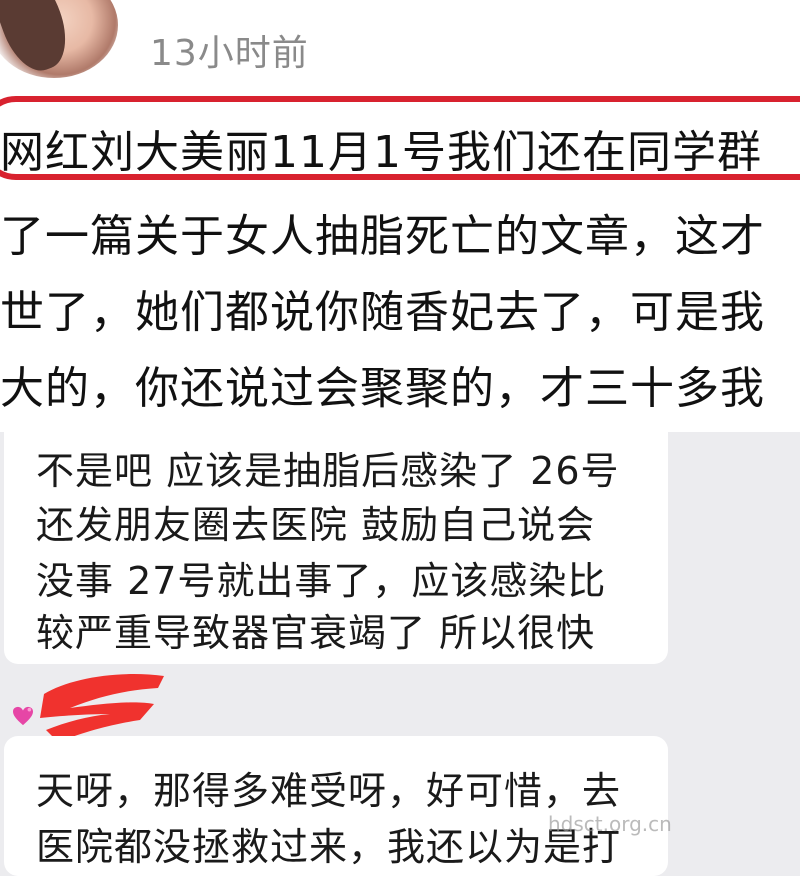 This screenshot has width=800, height=876. Describe the element at coordinates (39, 39) in the screenshot. I see `avatar-hair` at that location.